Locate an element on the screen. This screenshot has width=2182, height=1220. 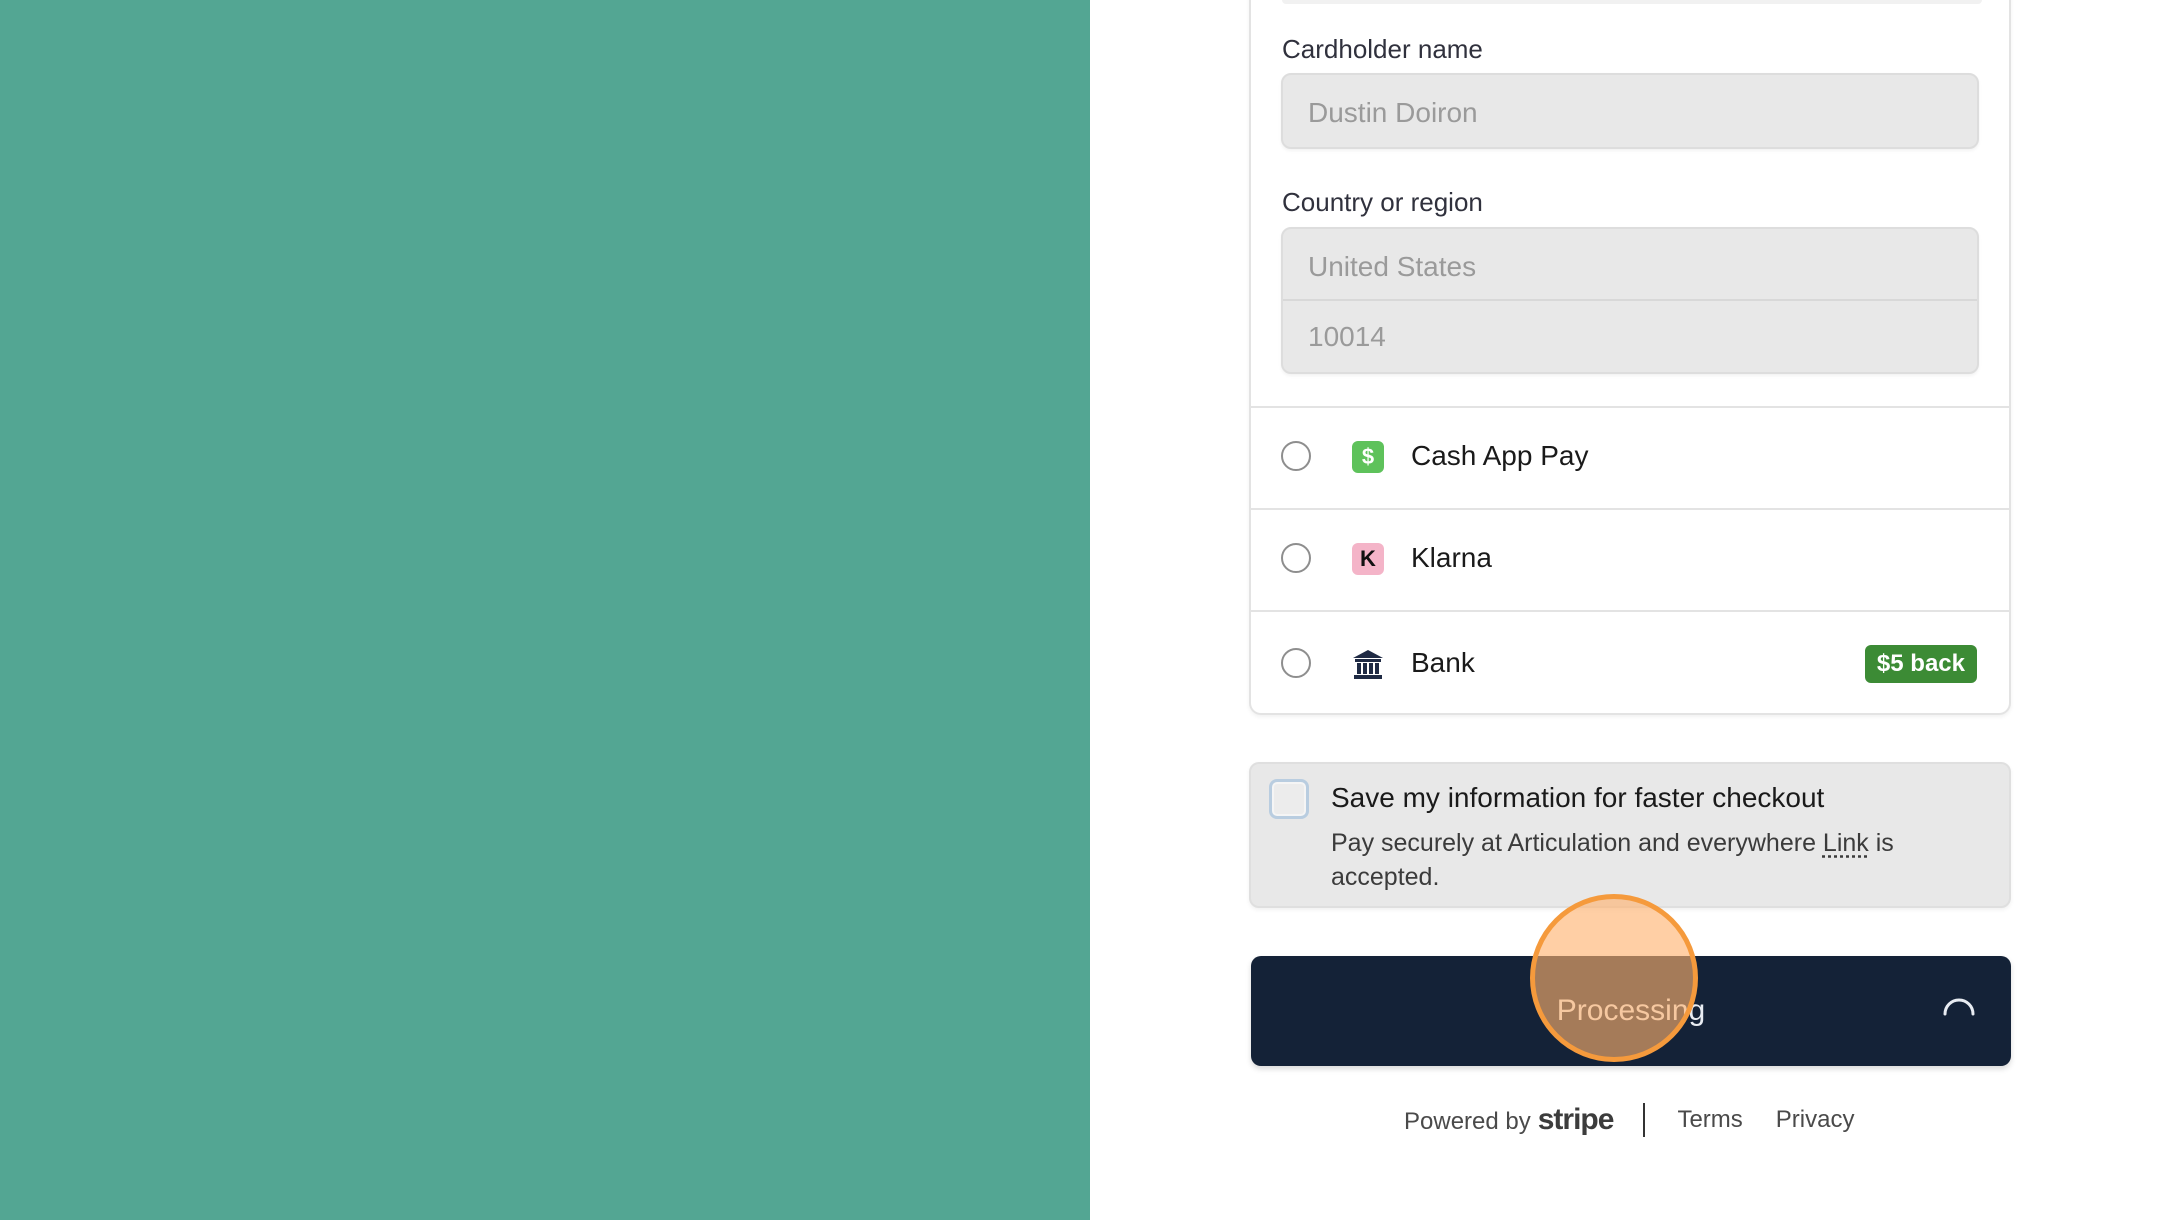
country-value: United States is located at coordinates (1392, 266).